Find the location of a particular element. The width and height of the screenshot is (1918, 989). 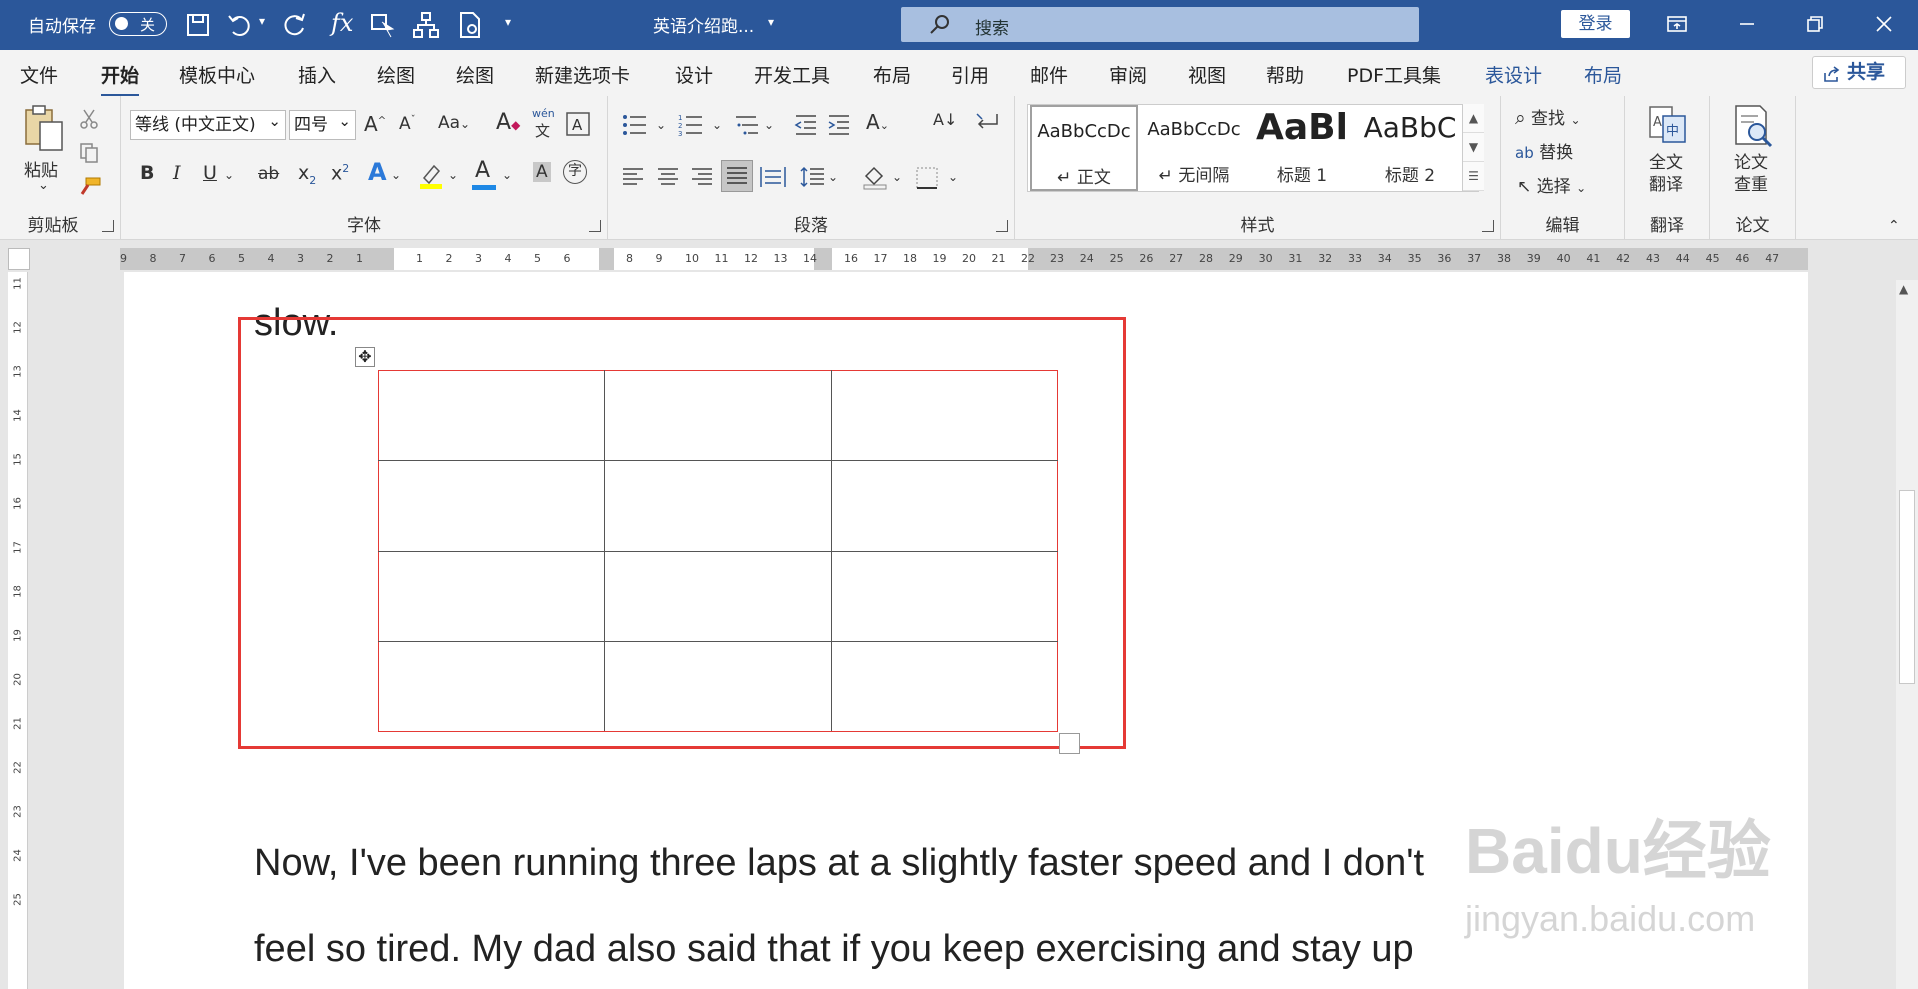

change-case-button: Aa⌄ is located at coordinates (454, 123).